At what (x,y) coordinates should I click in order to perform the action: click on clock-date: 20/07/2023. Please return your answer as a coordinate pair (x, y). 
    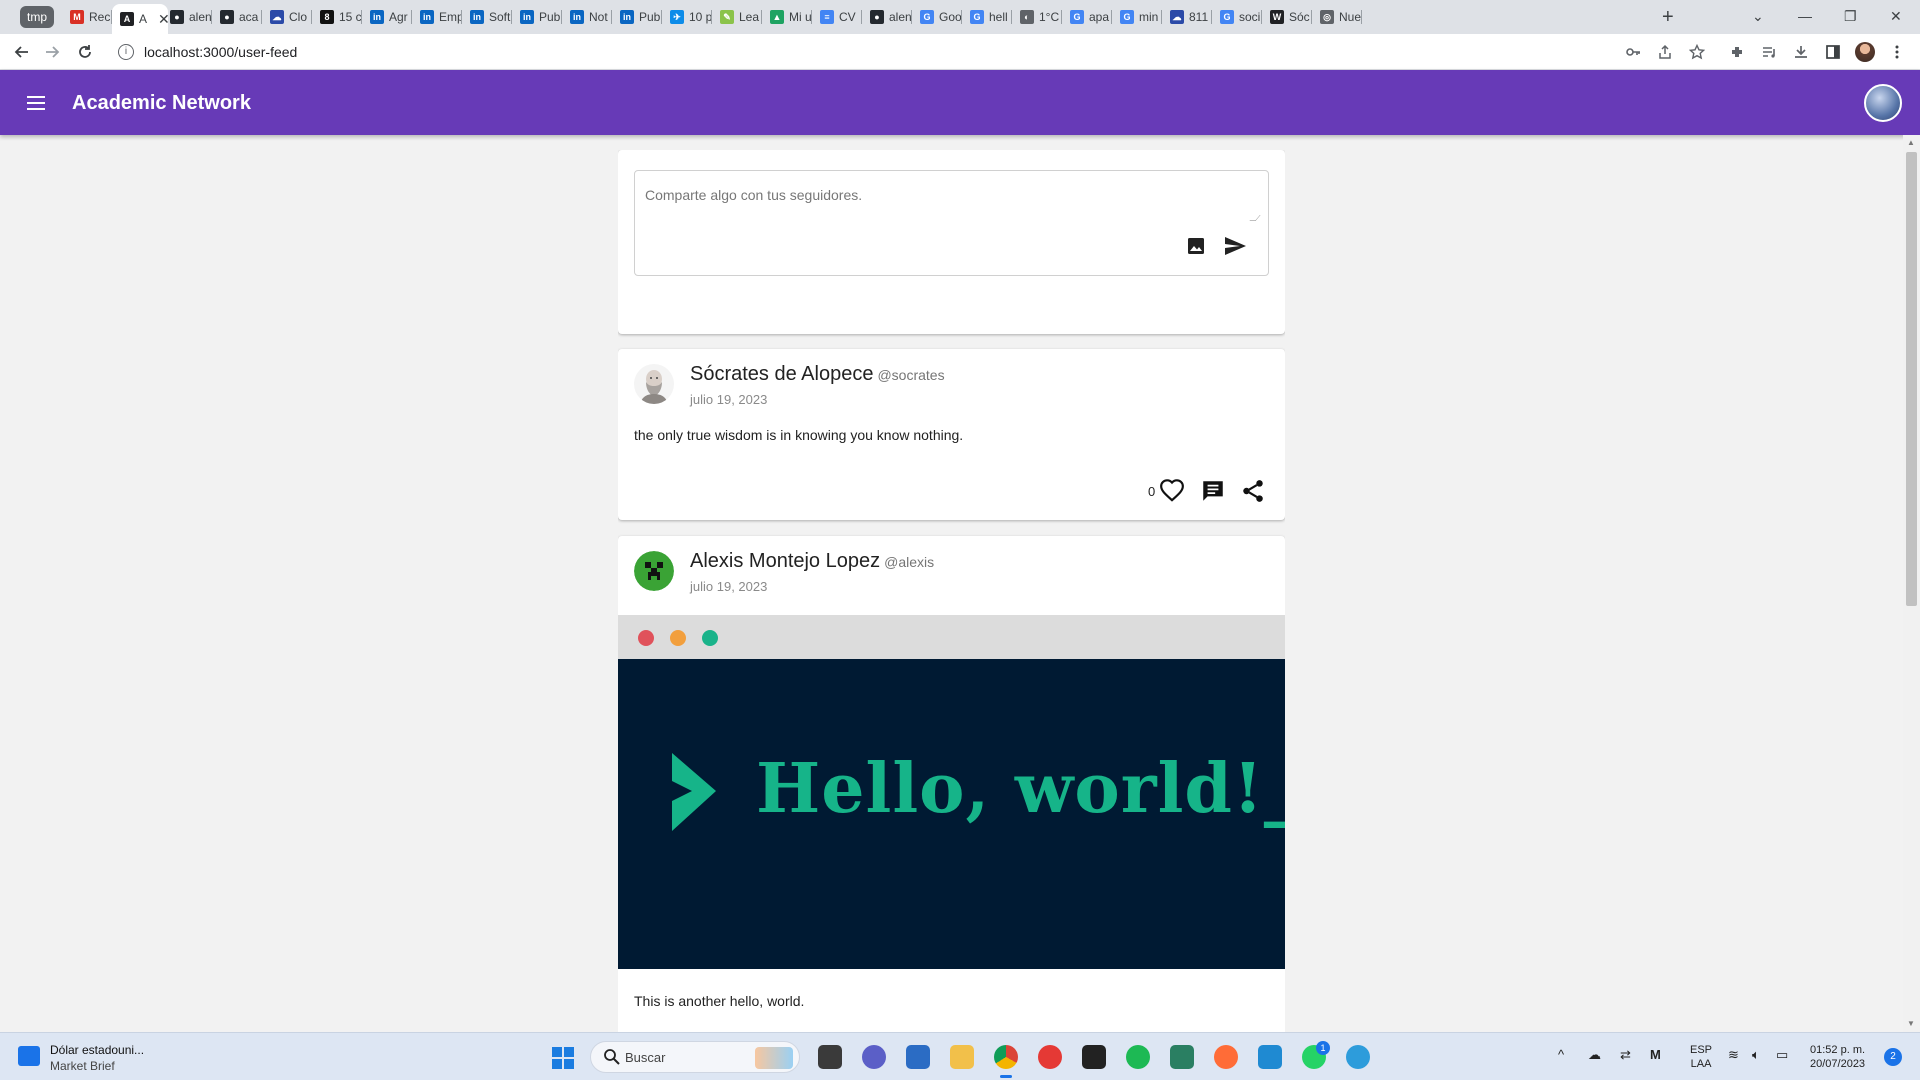
    Looking at the image, I should click on (1838, 1064).